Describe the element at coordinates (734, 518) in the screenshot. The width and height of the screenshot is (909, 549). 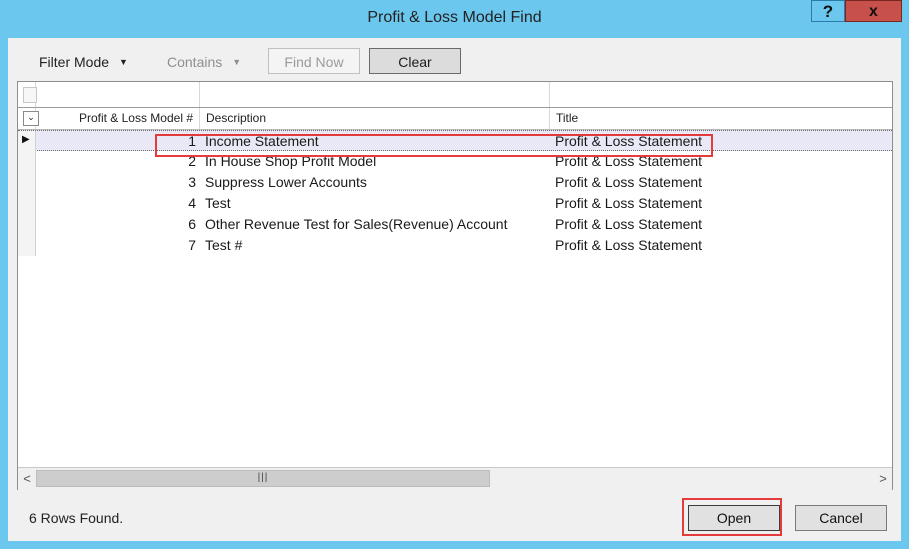
I see `open-button: Open` at that location.